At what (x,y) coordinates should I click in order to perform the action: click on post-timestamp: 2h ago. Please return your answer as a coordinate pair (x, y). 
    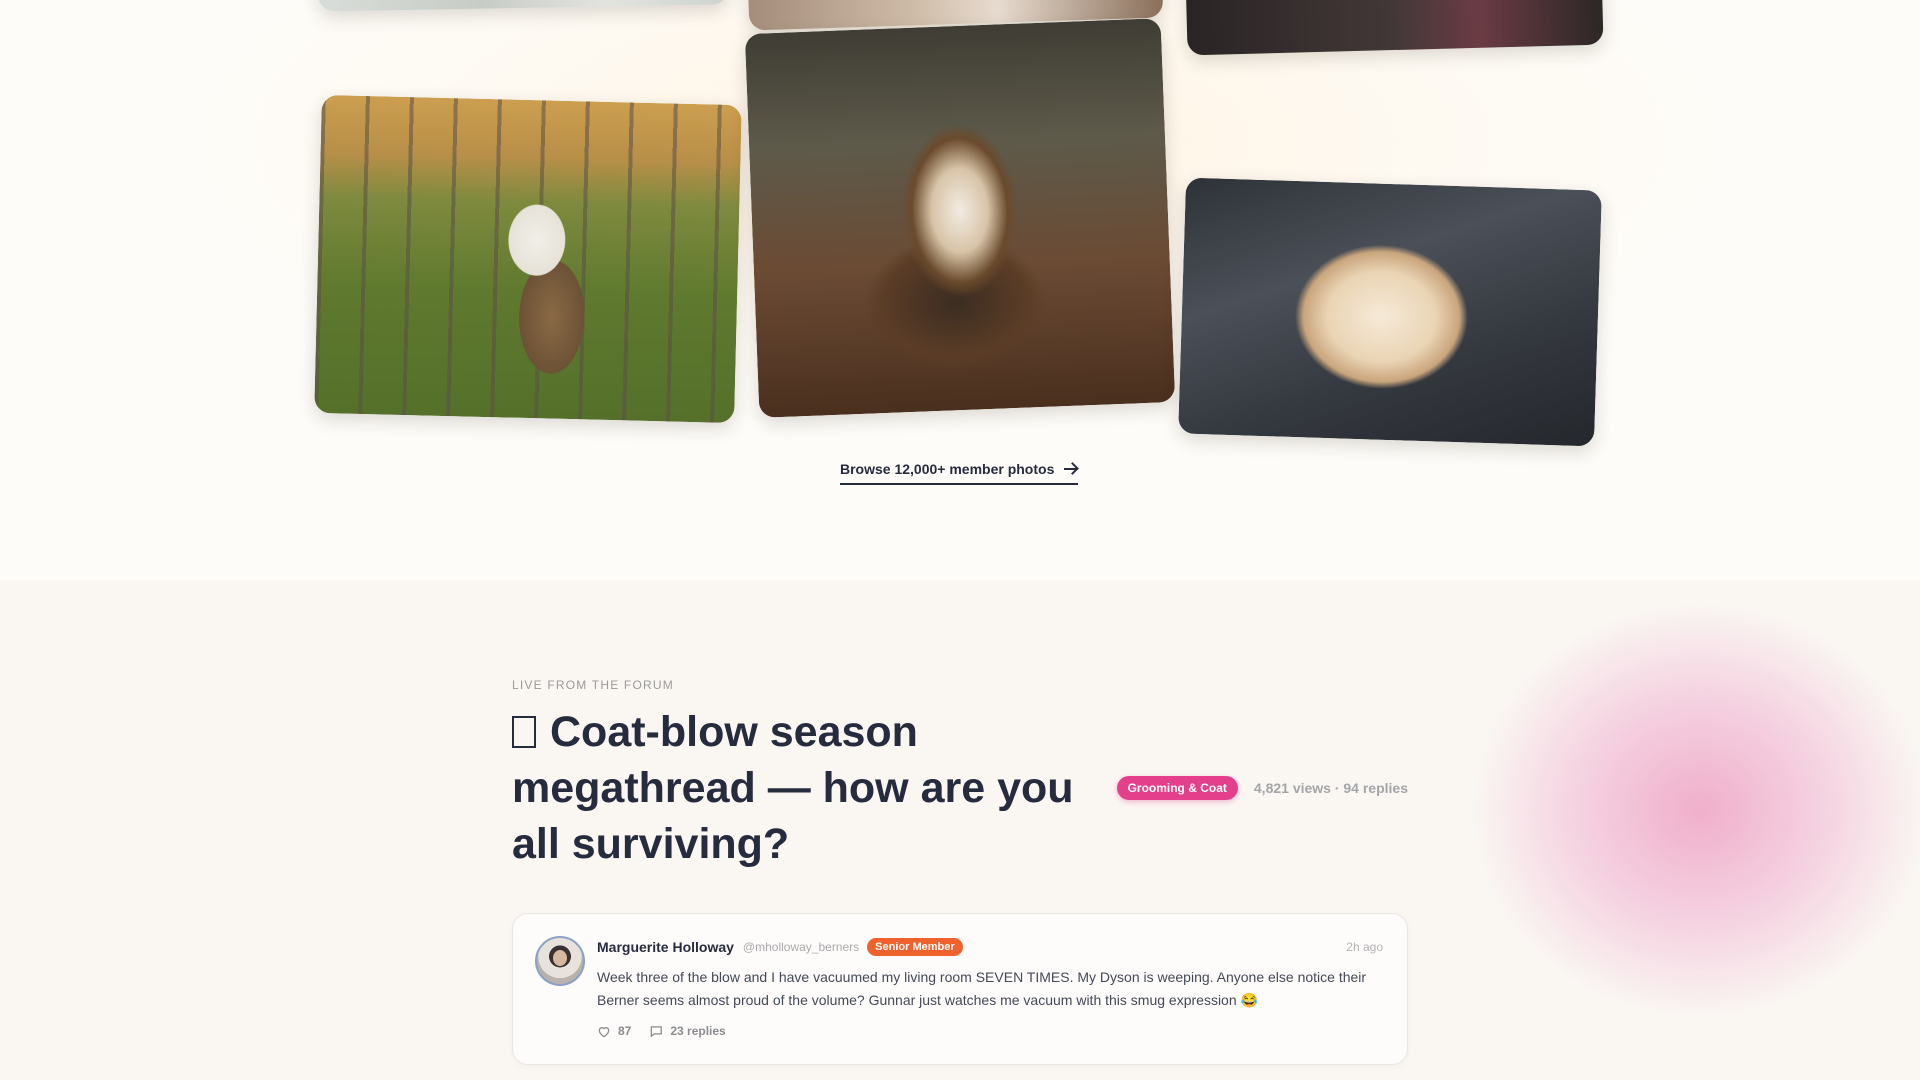
    Looking at the image, I should click on (1364, 947).